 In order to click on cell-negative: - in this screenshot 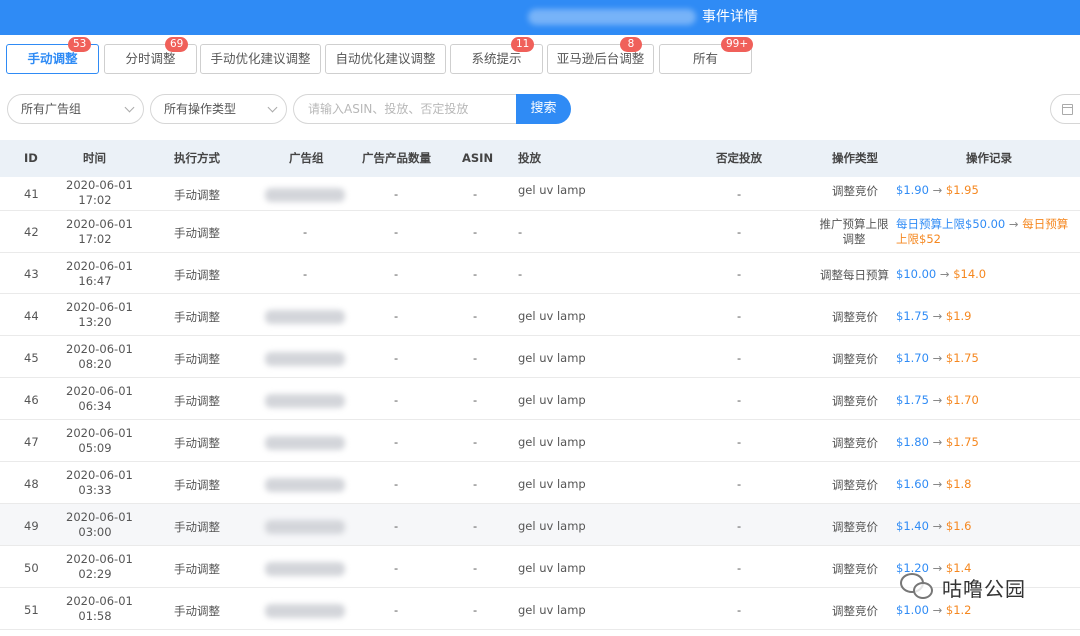, I will do `click(739, 610)`.